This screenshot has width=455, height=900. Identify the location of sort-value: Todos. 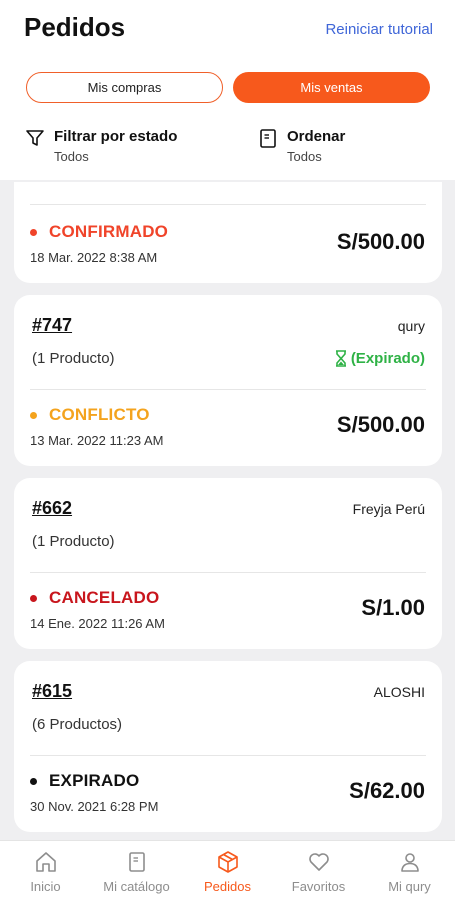
(304, 156).